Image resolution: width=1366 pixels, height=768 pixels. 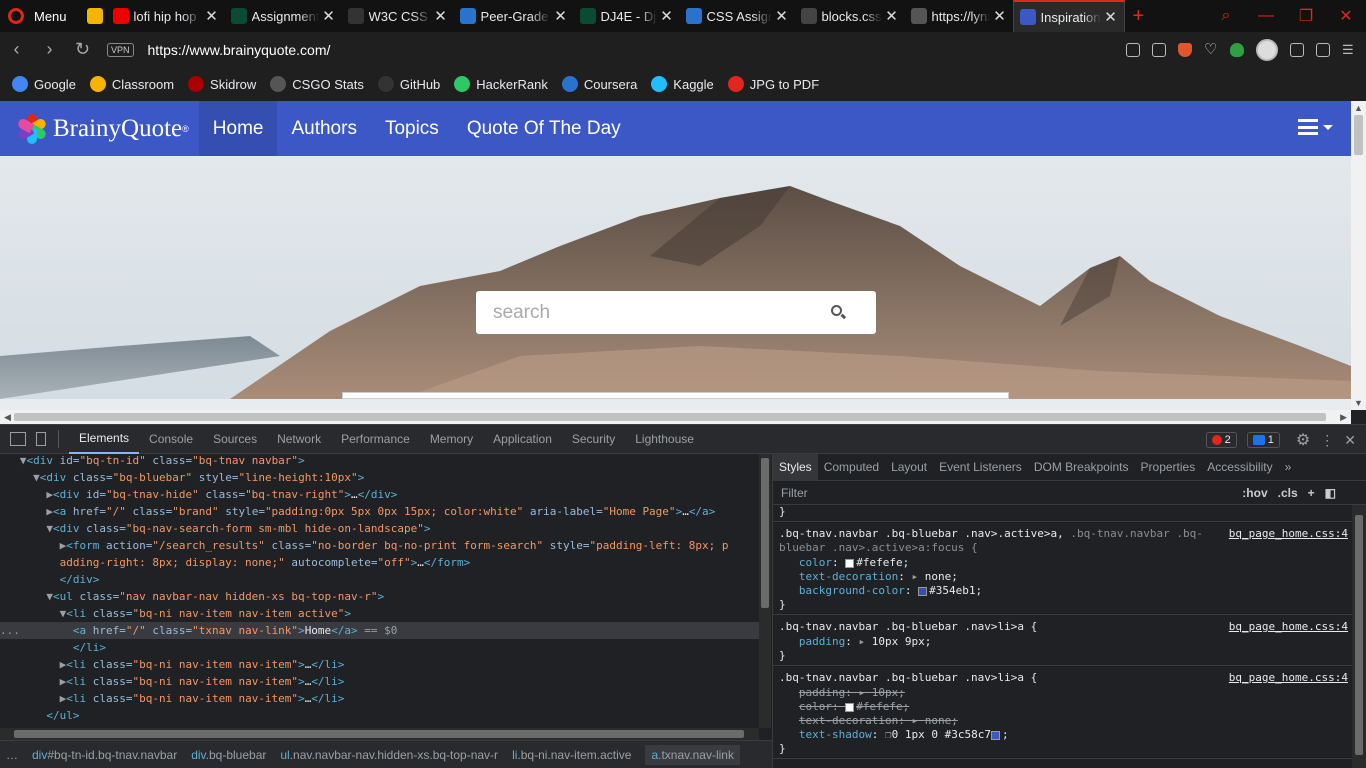 I want to click on browser-tab: Assignment ✕, so click(x=283, y=16).